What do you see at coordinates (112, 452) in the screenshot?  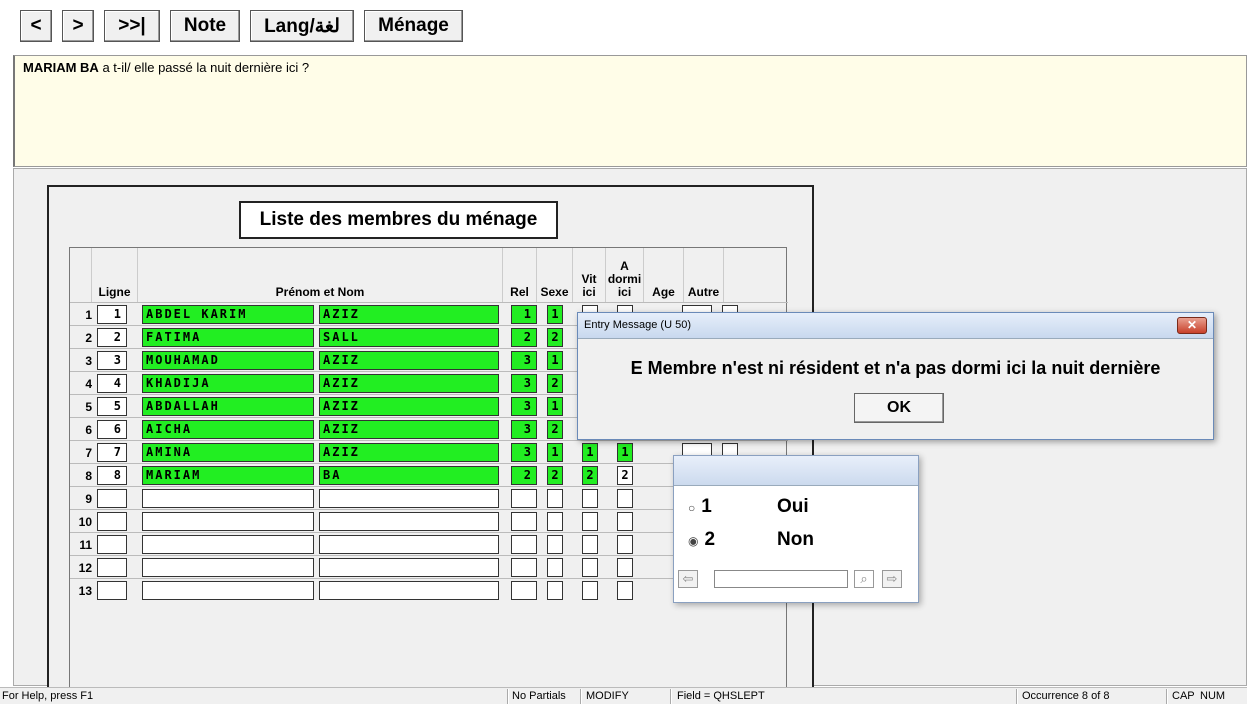 I see `ligne-field: 7` at bounding box center [112, 452].